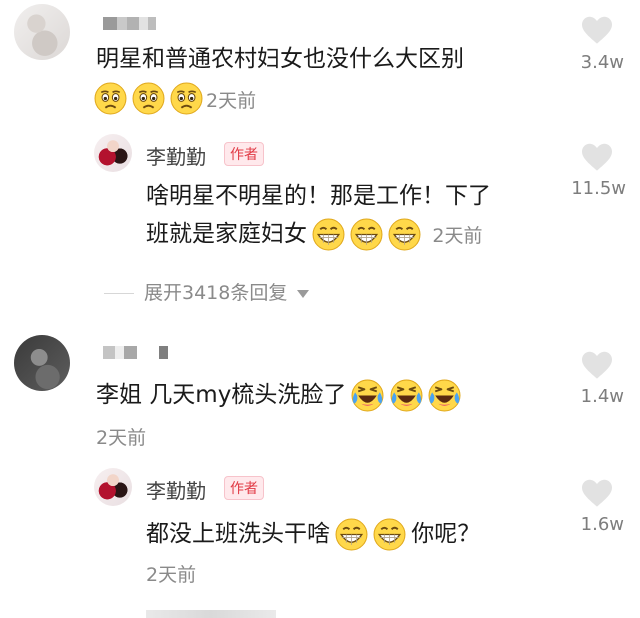 This screenshot has width=640, height=618. What do you see at coordinates (176, 489) in the screenshot?
I see `reply-author-name-2: 李勤勤` at bounding box center [176, 489].